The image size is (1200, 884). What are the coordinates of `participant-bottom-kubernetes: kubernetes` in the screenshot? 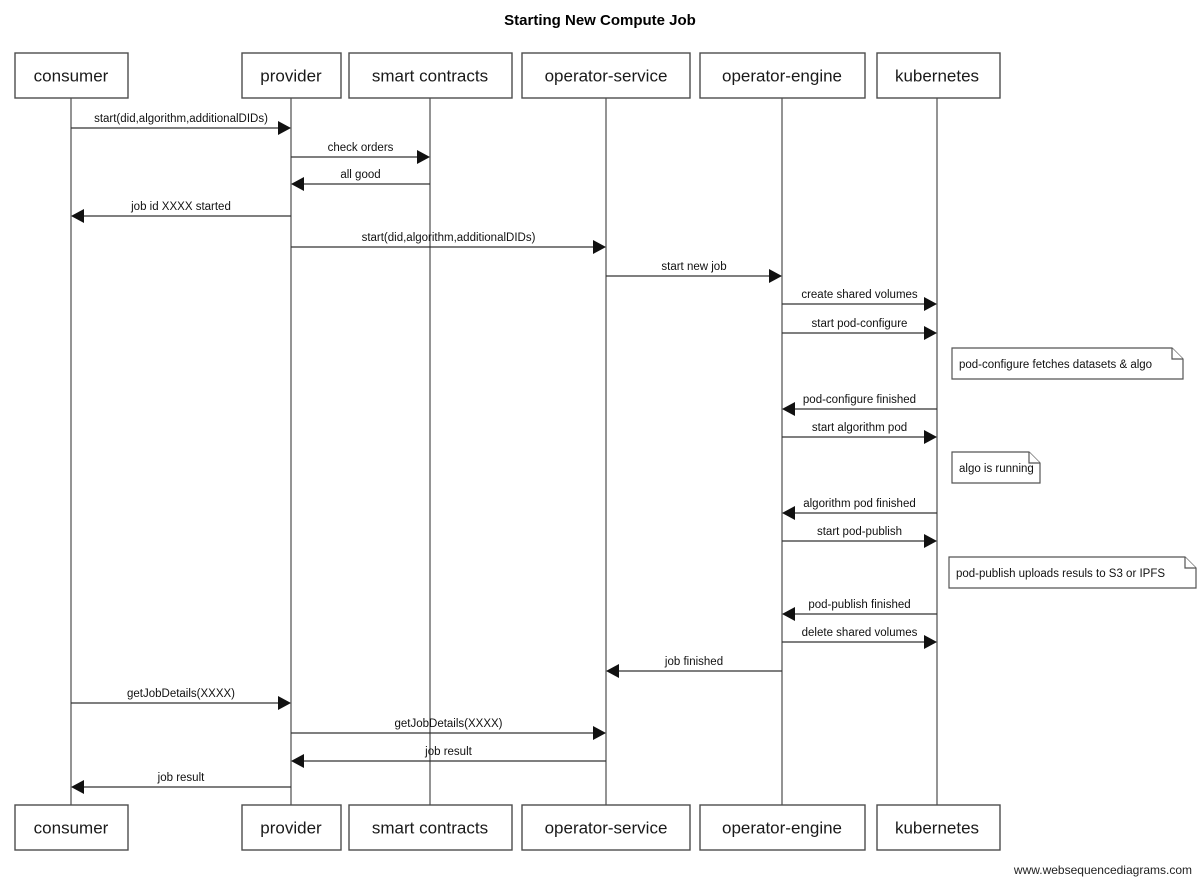 It's located at (938, 827).